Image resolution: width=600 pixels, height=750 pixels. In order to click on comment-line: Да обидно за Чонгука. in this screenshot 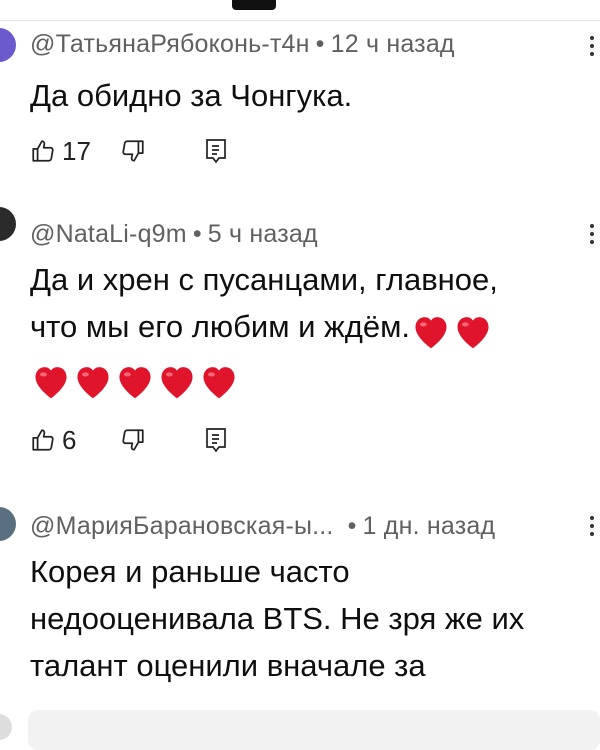, I will do `click(191, 95)`.